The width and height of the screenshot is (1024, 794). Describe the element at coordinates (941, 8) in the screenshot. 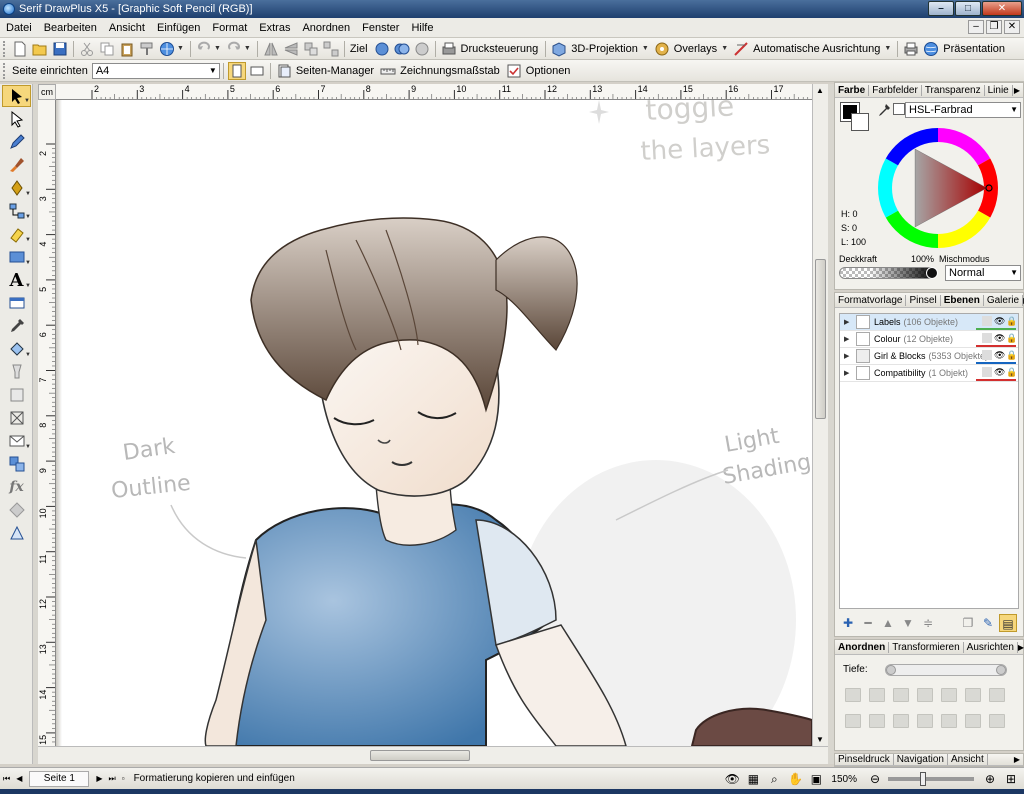

I see `minimize-button: –` at that location.